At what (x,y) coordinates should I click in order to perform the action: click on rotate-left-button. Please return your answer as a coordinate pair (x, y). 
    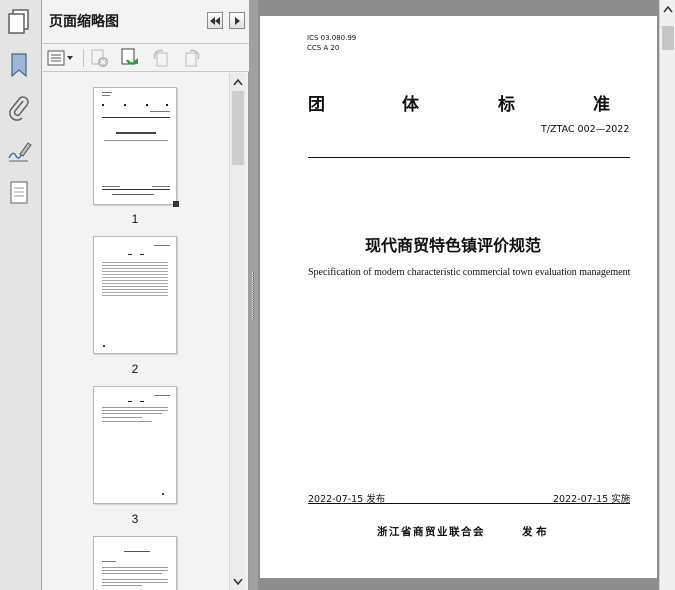
    Looking at the image, I should click on (161, 58).